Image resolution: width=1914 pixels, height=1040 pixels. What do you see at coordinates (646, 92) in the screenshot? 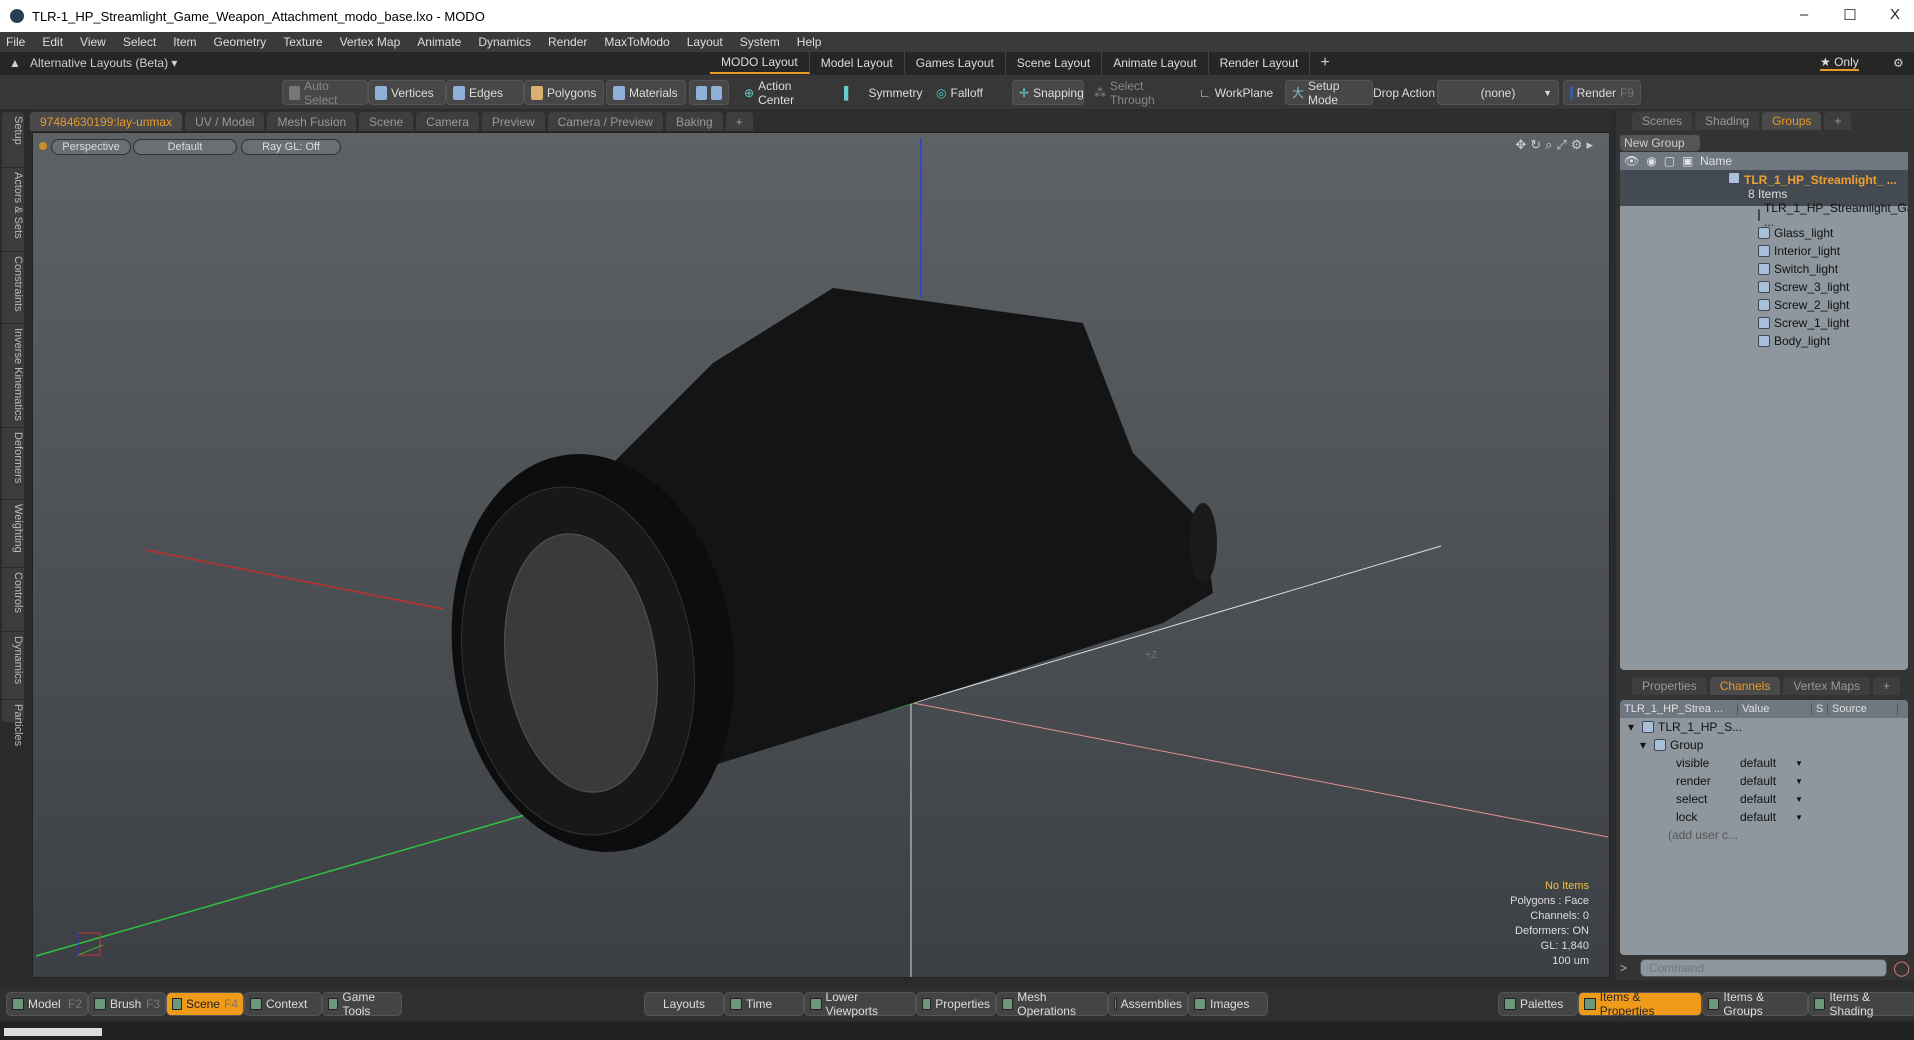
I see `materials-button: Materials` at bounding box center [646, 92].